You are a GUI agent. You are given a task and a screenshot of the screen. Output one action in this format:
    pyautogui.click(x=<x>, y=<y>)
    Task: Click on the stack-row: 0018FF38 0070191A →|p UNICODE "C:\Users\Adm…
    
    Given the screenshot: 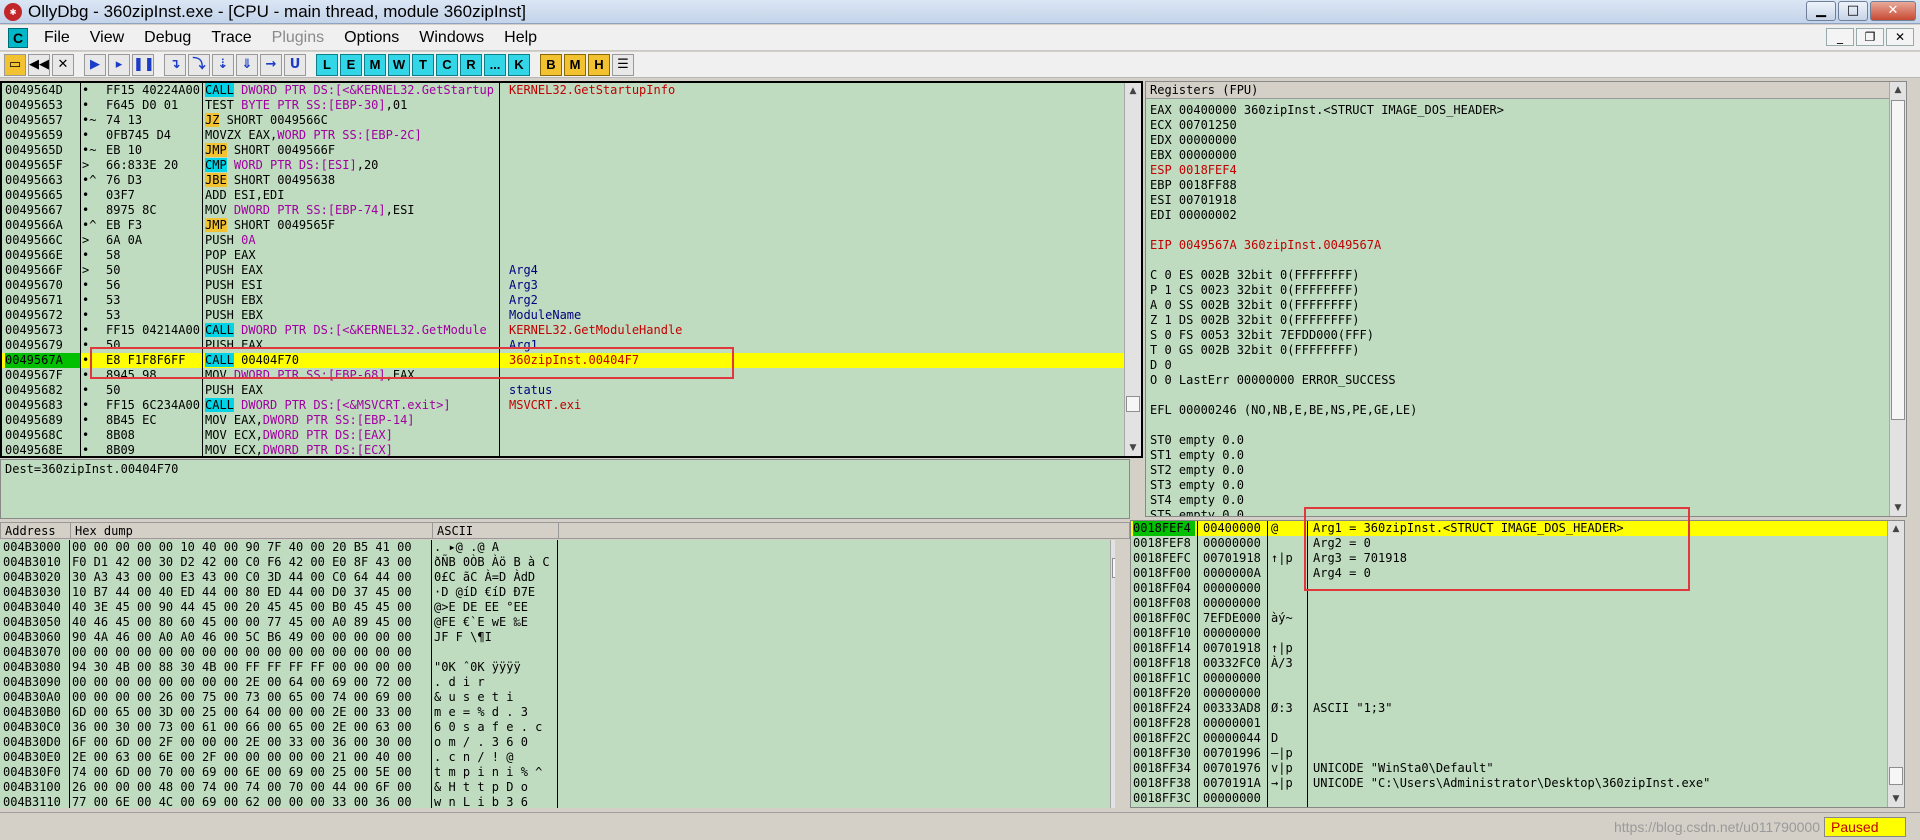 What is the action you would take?
    pyautogui.click(x=1516, y=783)
    